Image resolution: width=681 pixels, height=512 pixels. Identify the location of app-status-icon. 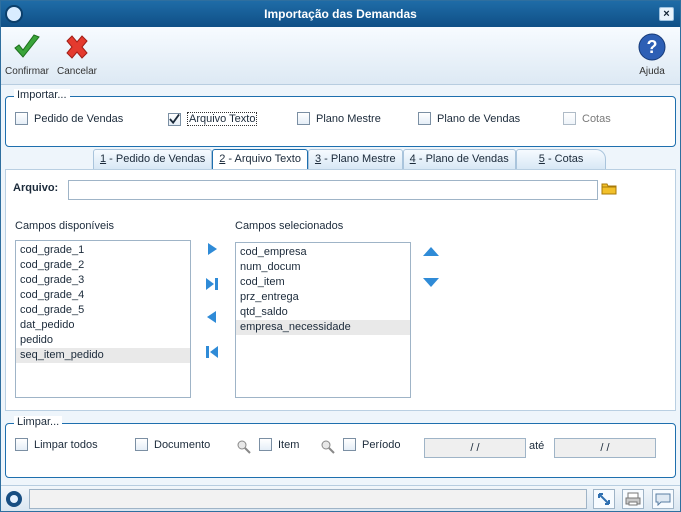
(14, 500).